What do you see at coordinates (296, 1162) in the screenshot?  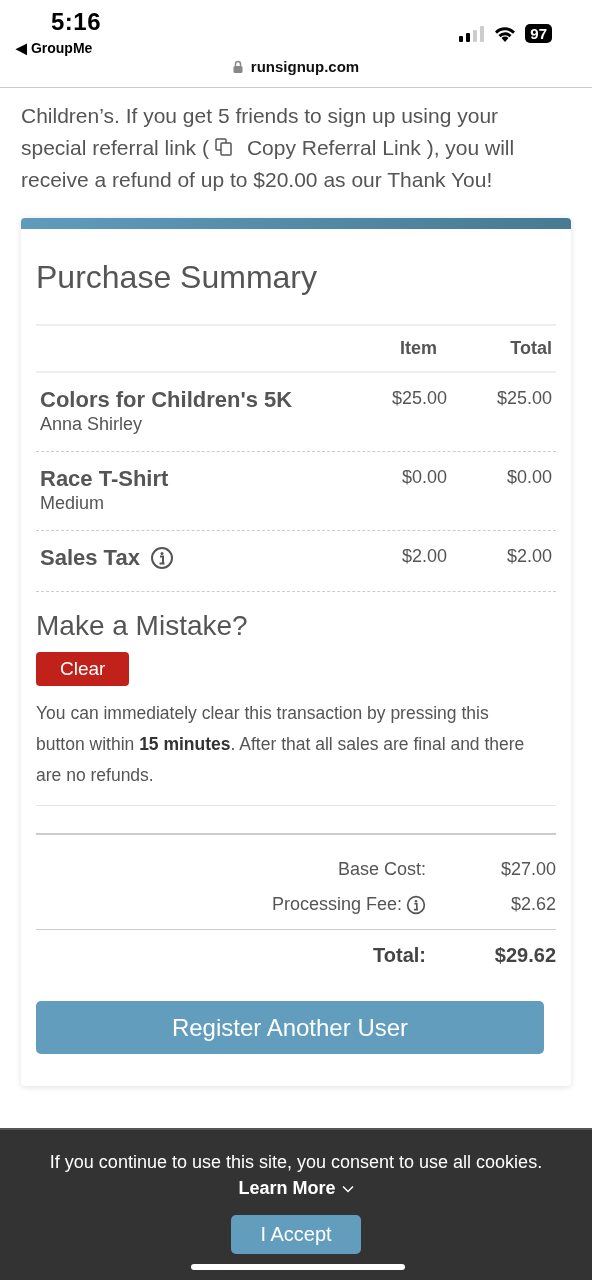 I see `cookie-text: If you continue to use this site, you consent to use all cookies.` at bounding box center [296, 1162].